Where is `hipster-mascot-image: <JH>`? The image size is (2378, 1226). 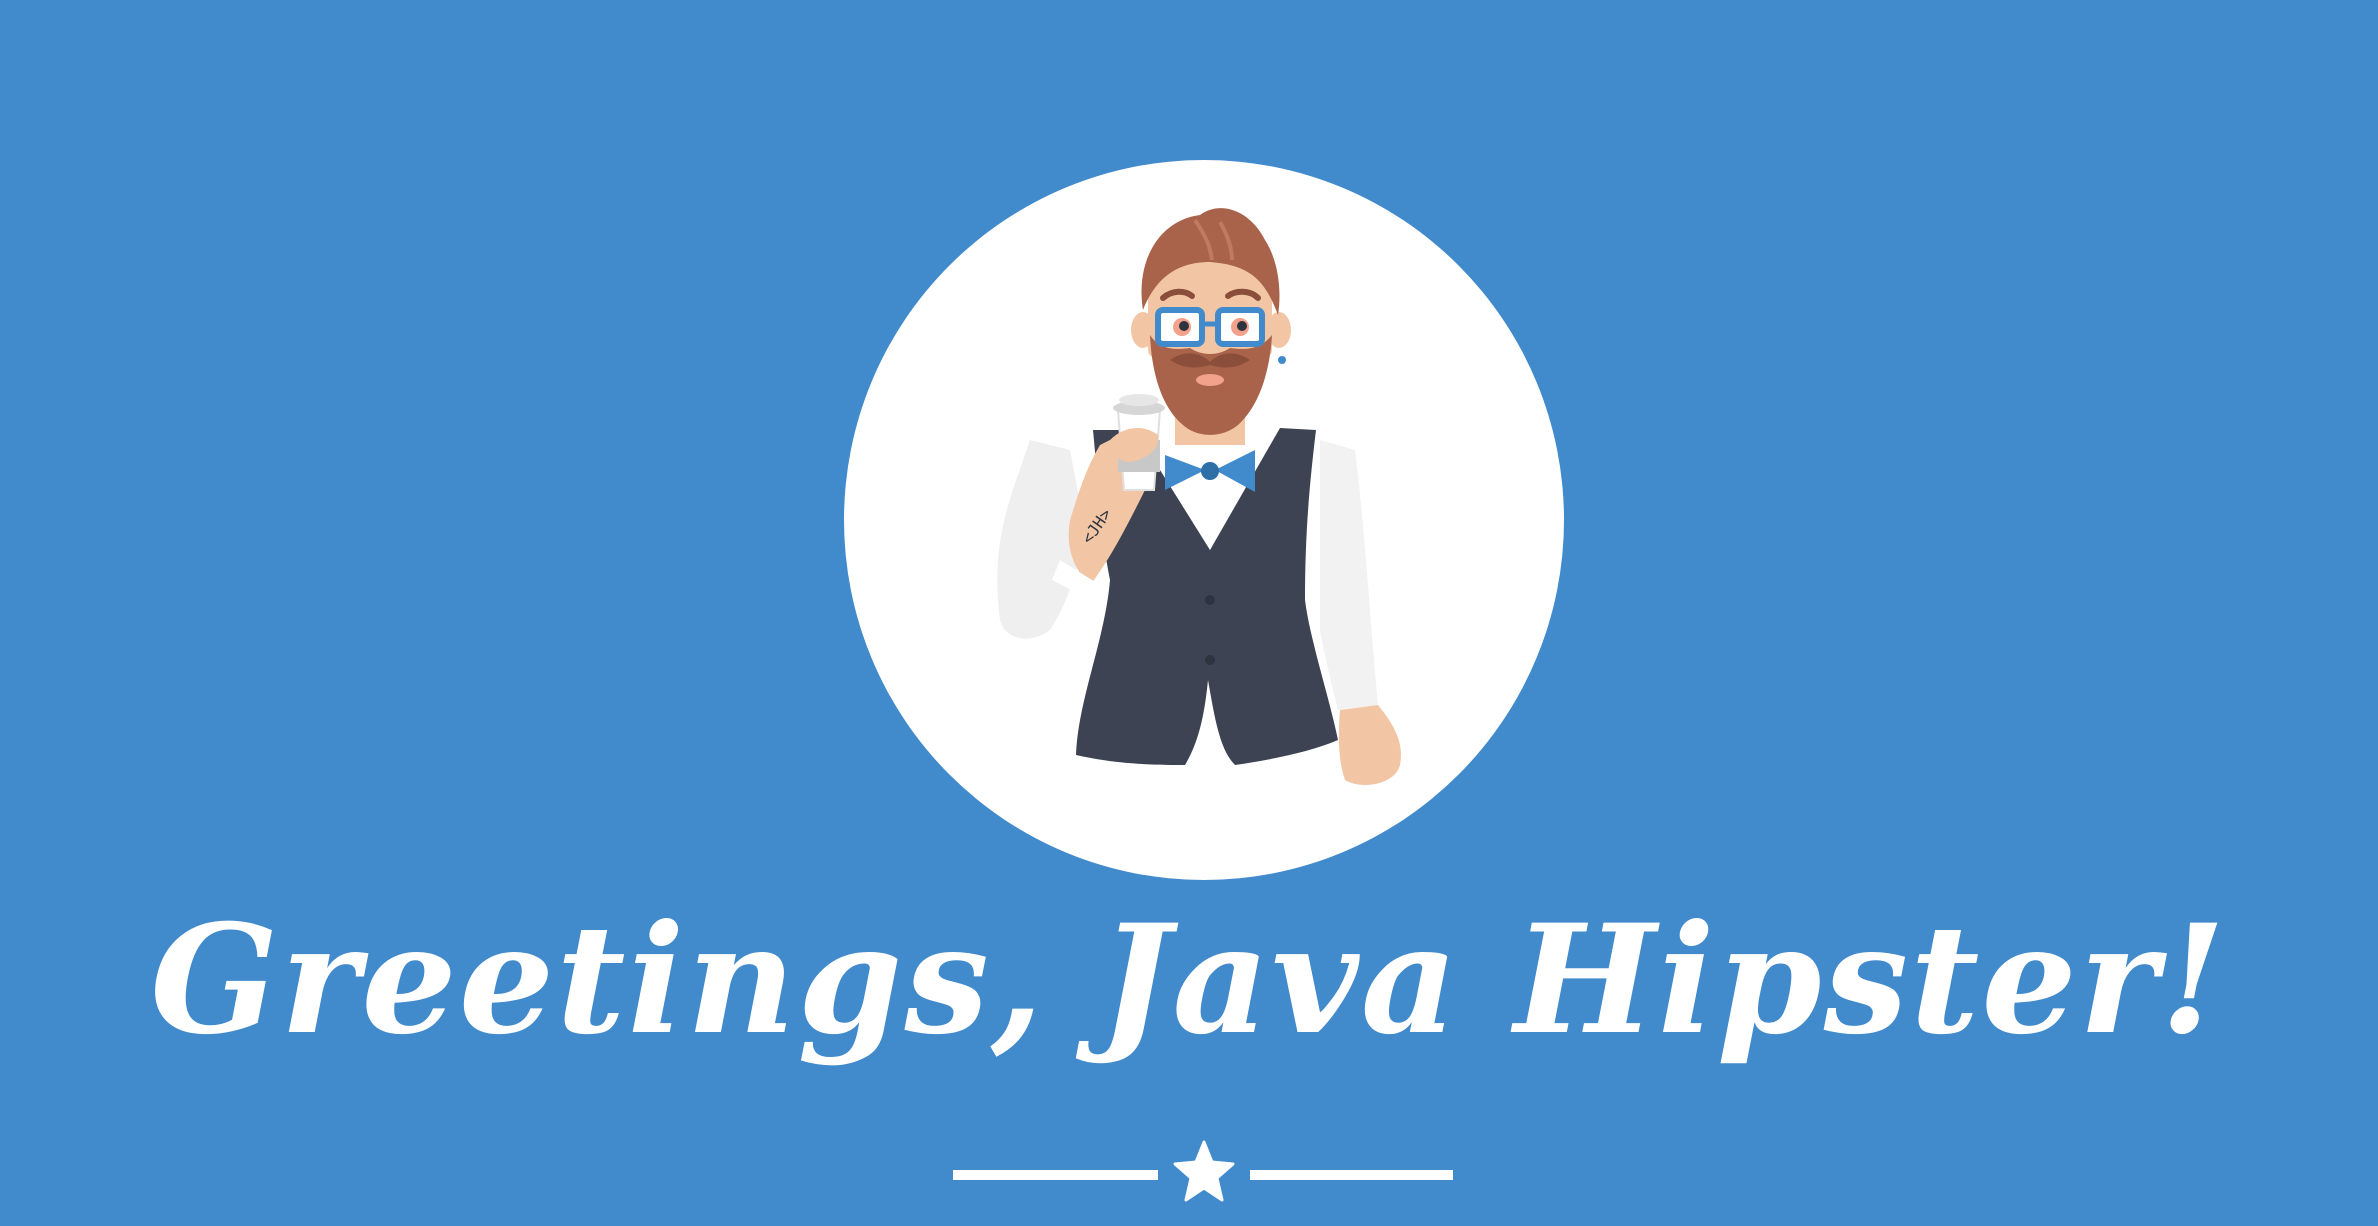
hipster-mascot-image: <JH> is located at coordinates (1199, 496).